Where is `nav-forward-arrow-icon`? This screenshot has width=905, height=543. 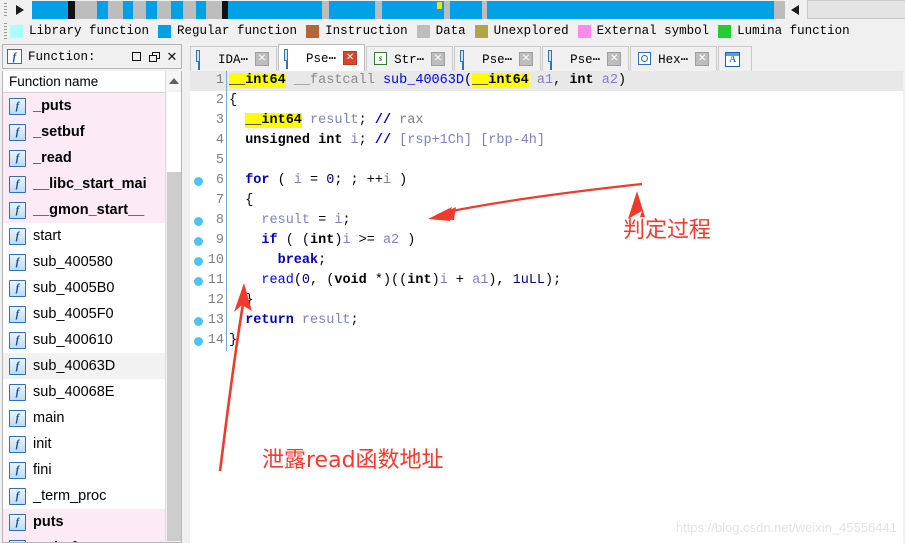 nav-forward-arrow-icon is located at coordinates (21, 10).